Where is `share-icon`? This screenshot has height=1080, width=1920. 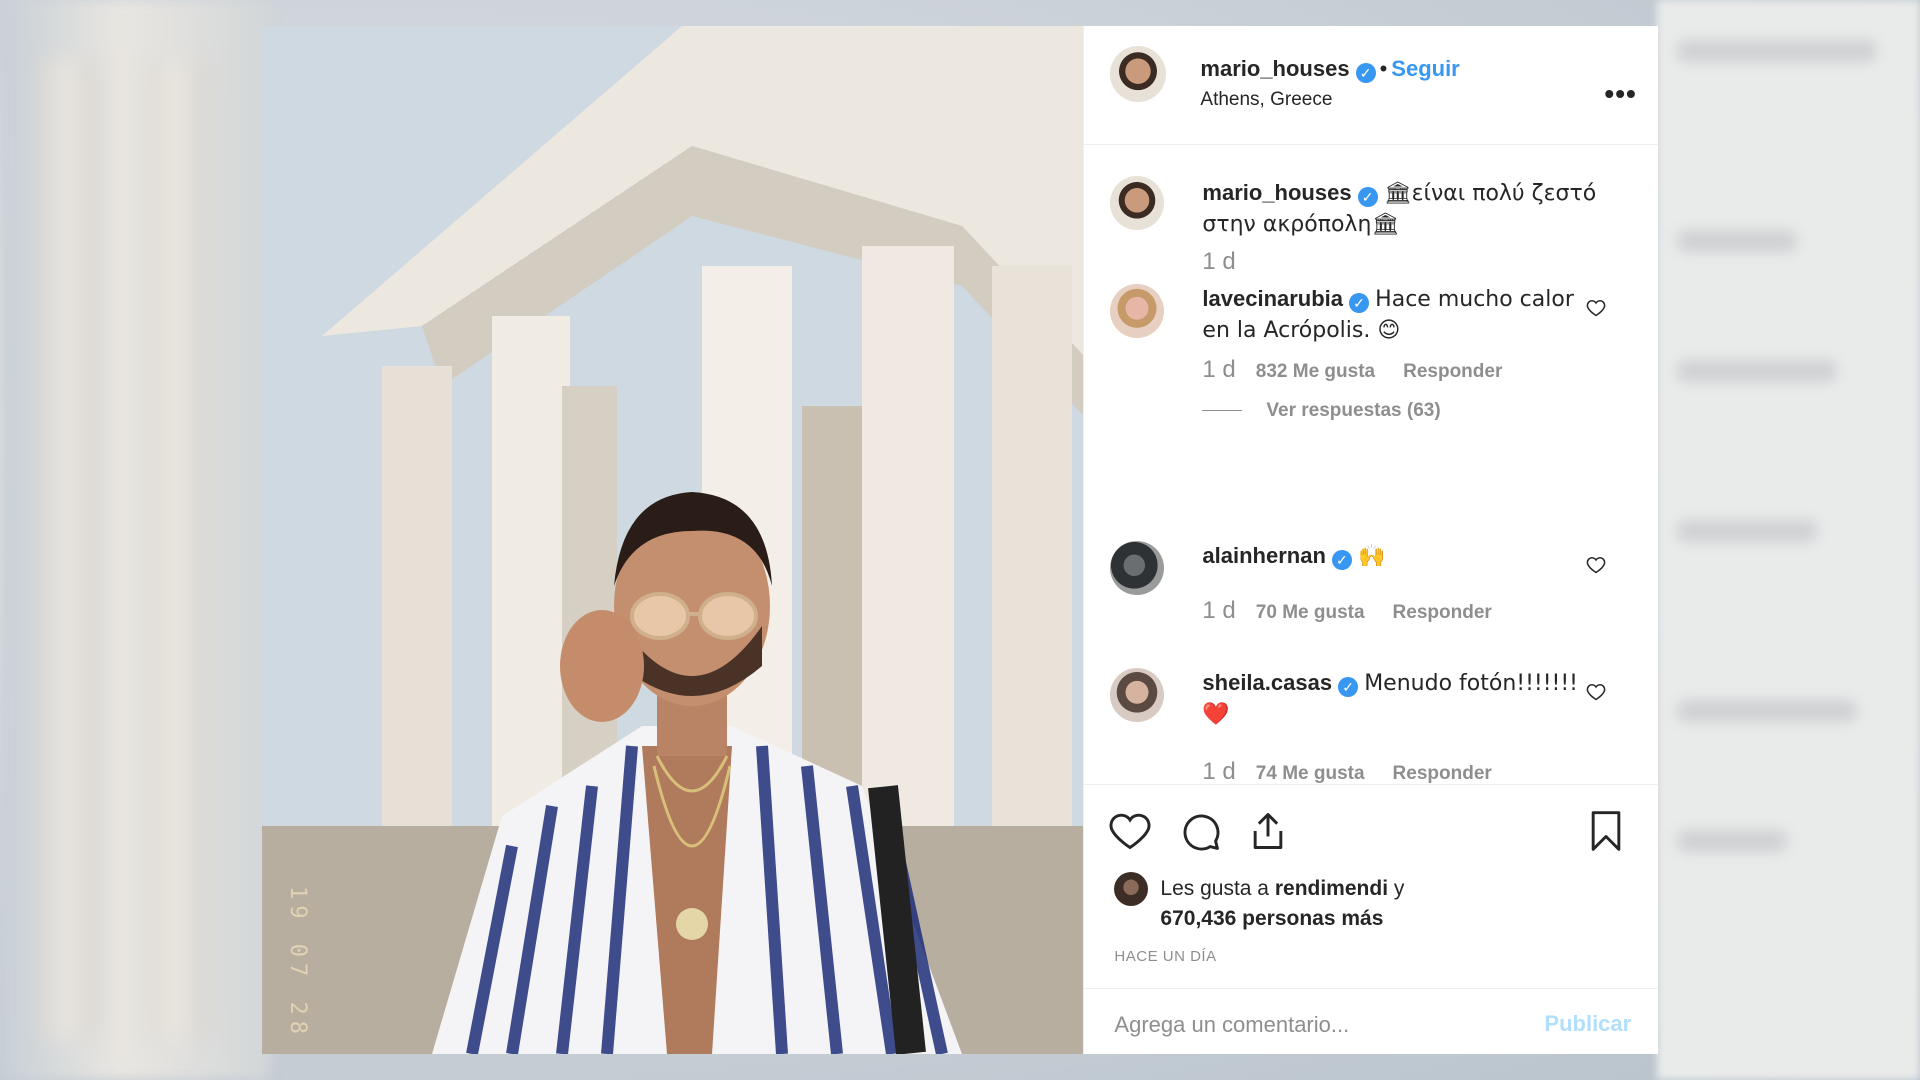 share-icon is located at coordinates (1268, 831).